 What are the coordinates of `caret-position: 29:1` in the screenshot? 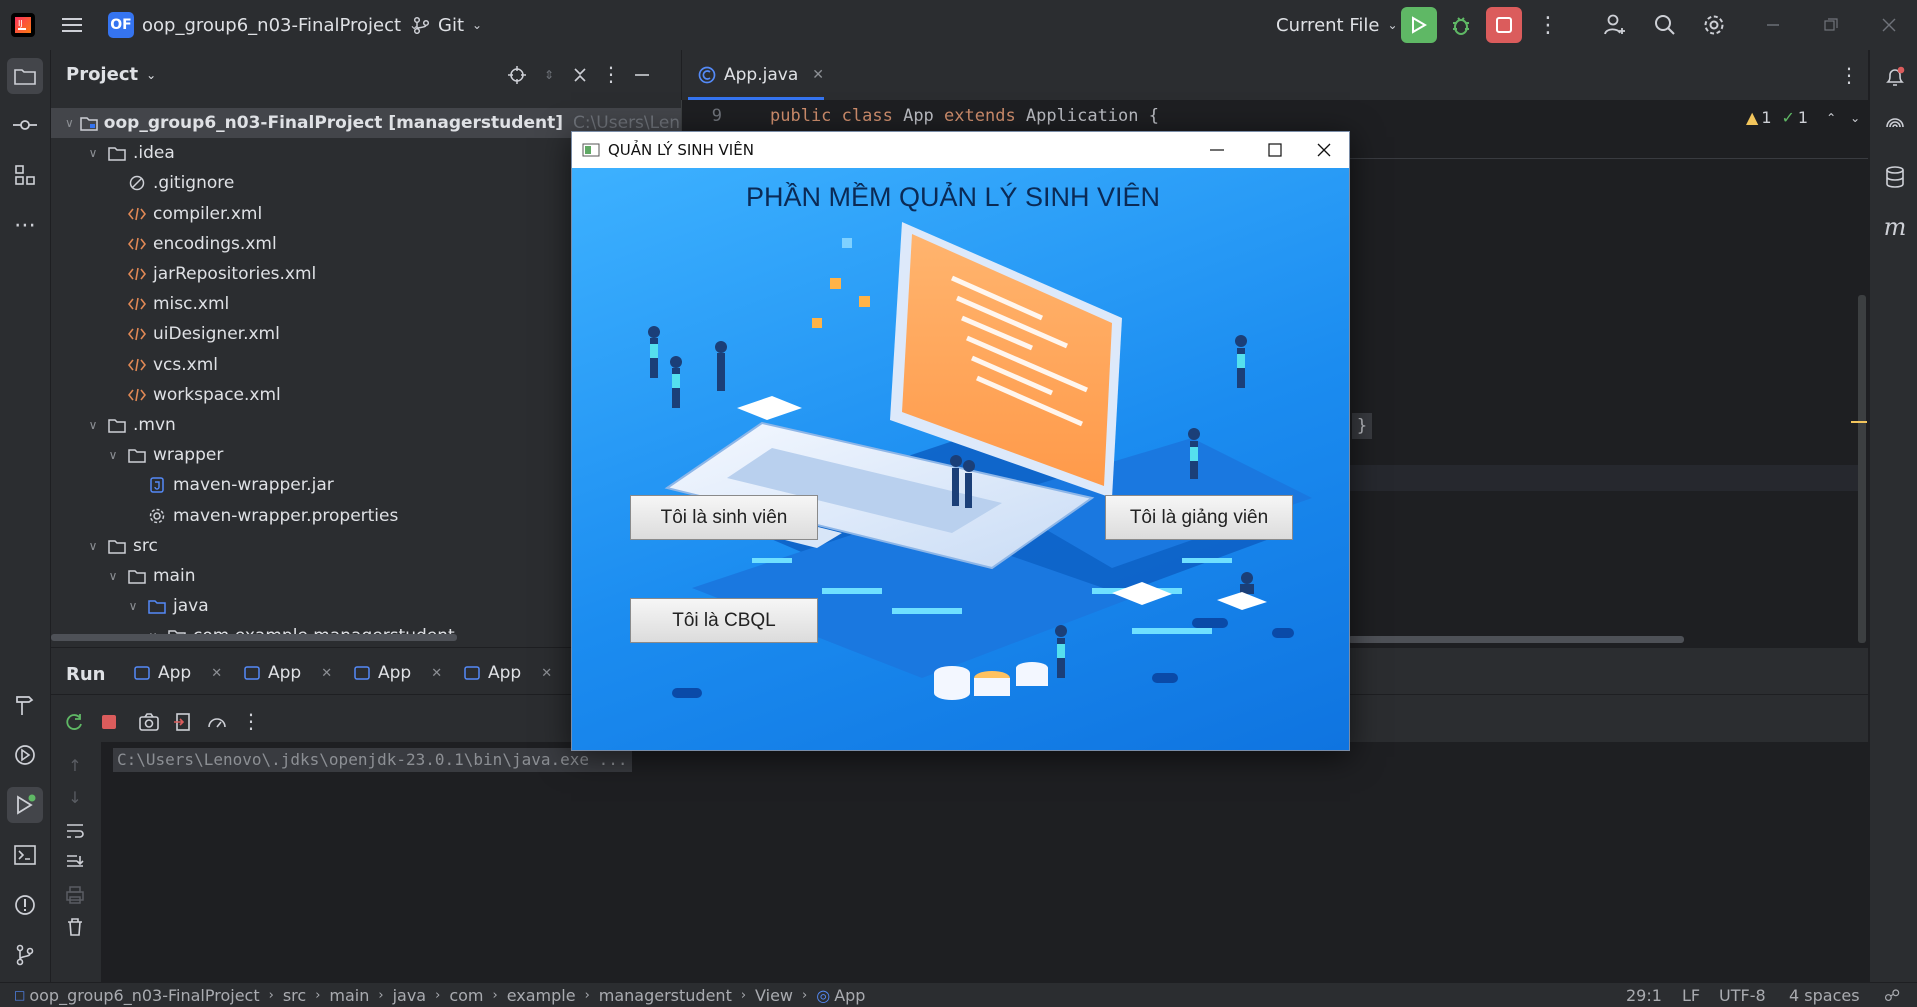 It's located at (1644, 995).